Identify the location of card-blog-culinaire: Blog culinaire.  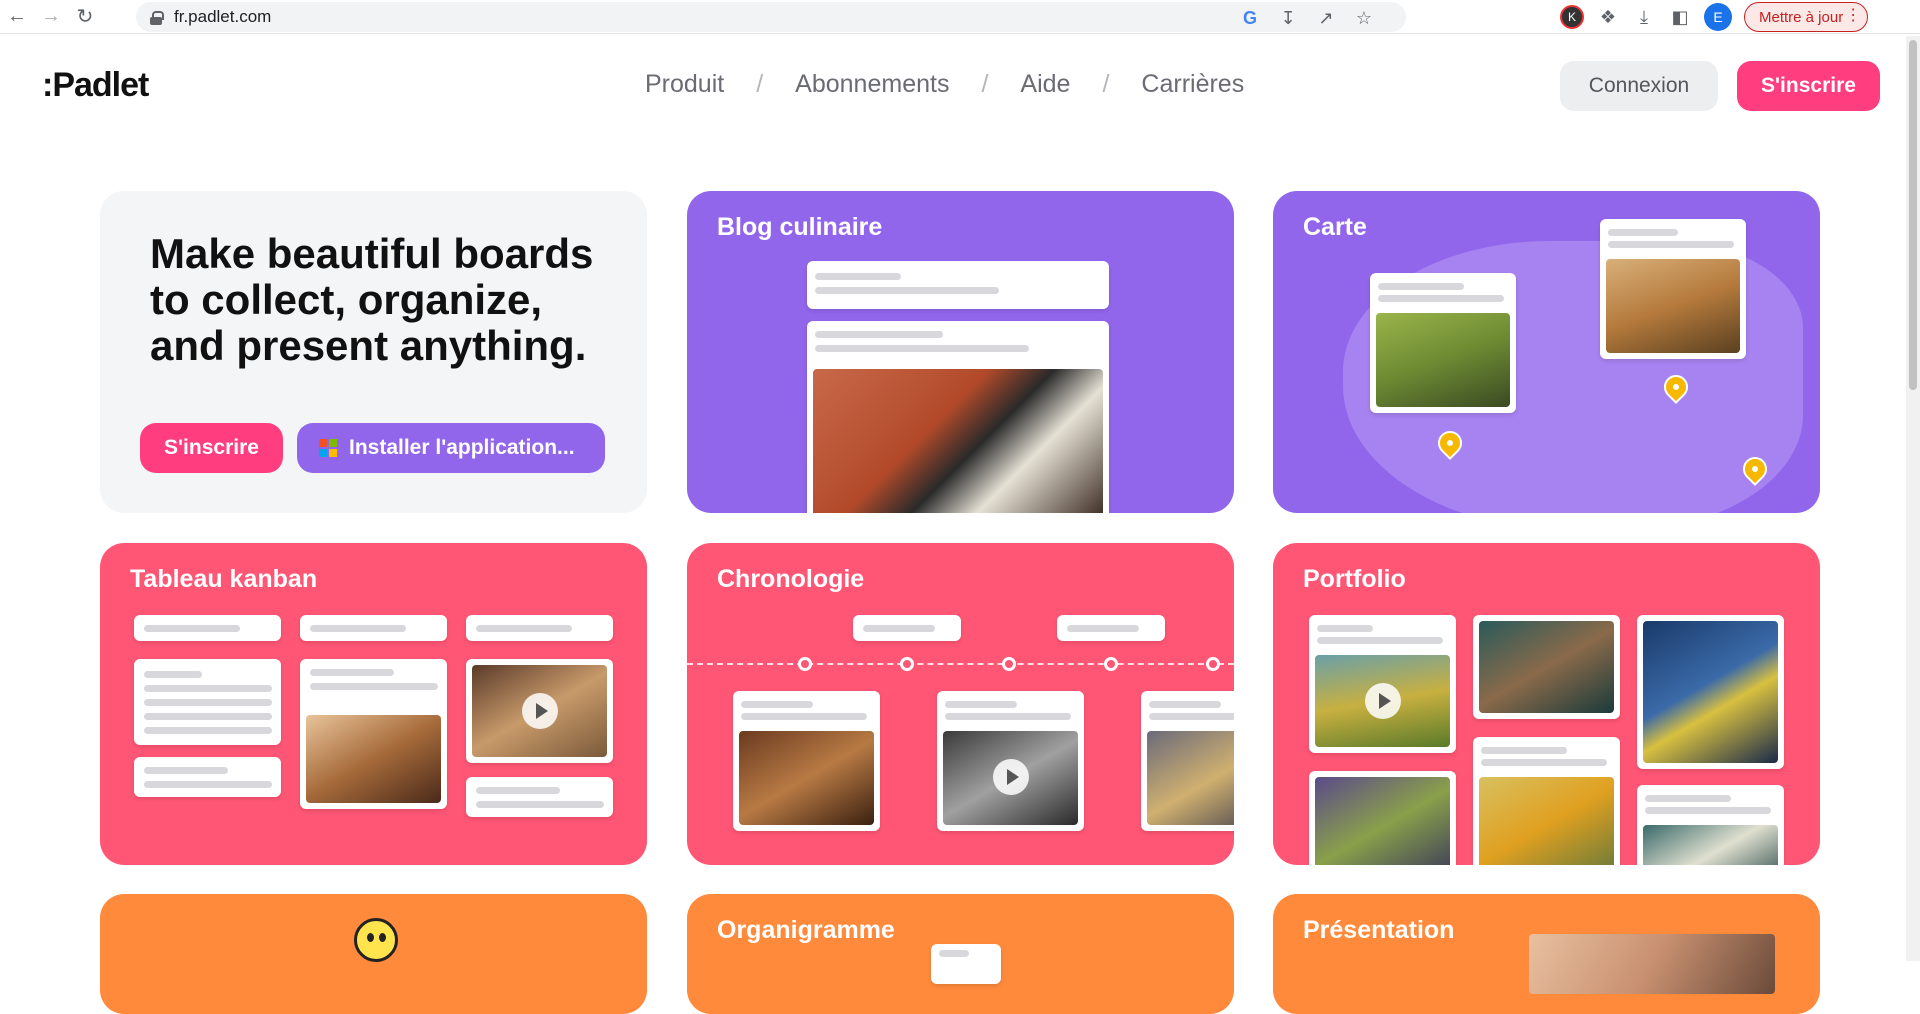
(960, 352).